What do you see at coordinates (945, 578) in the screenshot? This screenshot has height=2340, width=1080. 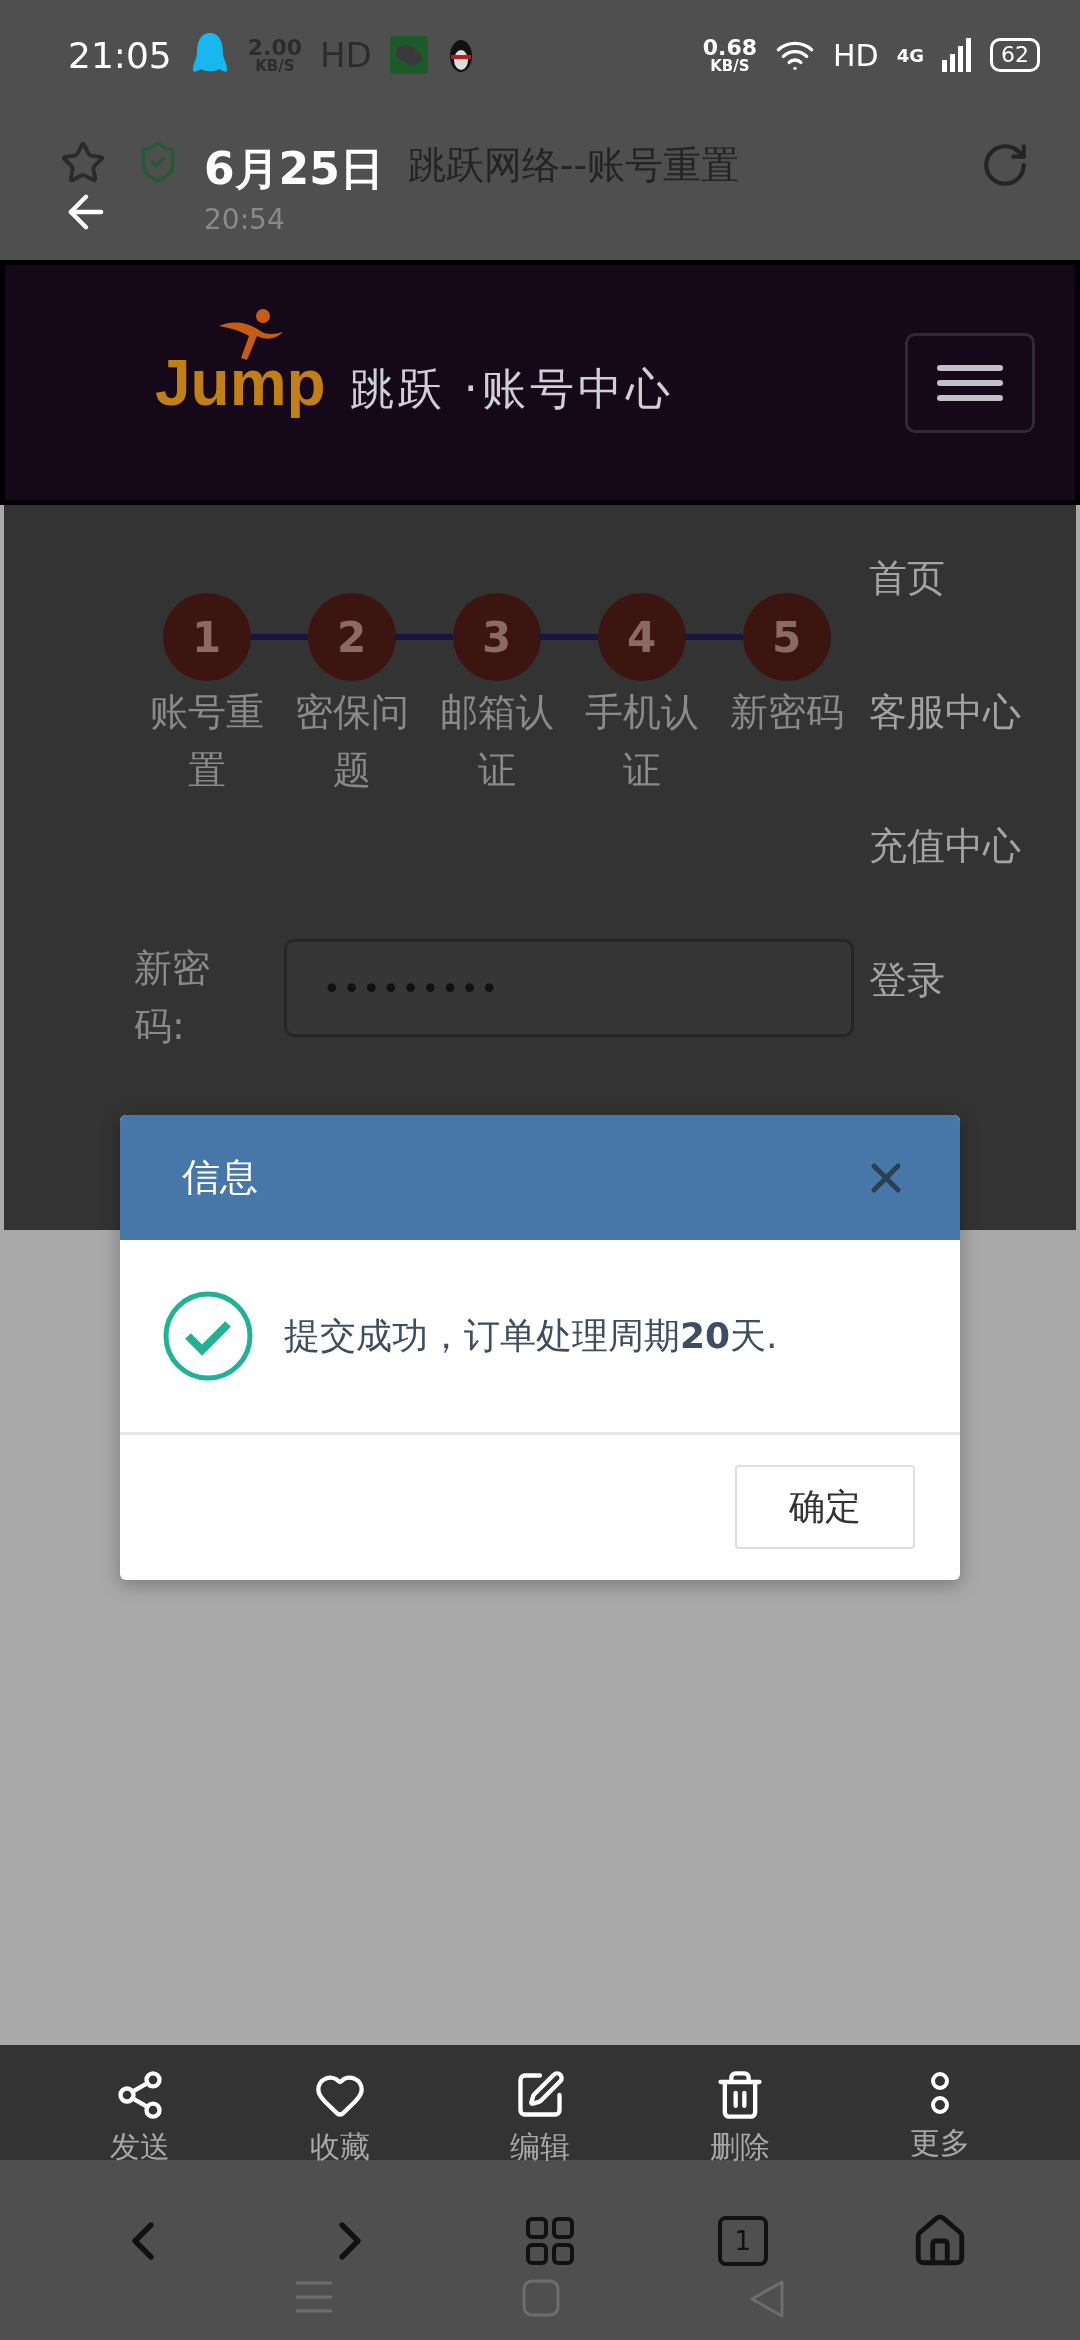 I see `menu-item: 首页` at bounding box center [945, 578].